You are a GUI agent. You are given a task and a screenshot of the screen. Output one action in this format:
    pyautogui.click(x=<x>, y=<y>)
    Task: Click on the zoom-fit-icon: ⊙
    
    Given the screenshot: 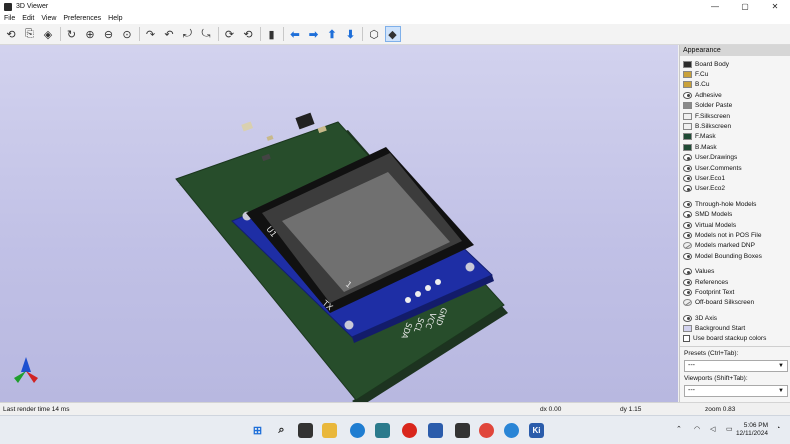 What is the action you would take?
    pyautogui.click(x=127, y=34)
    